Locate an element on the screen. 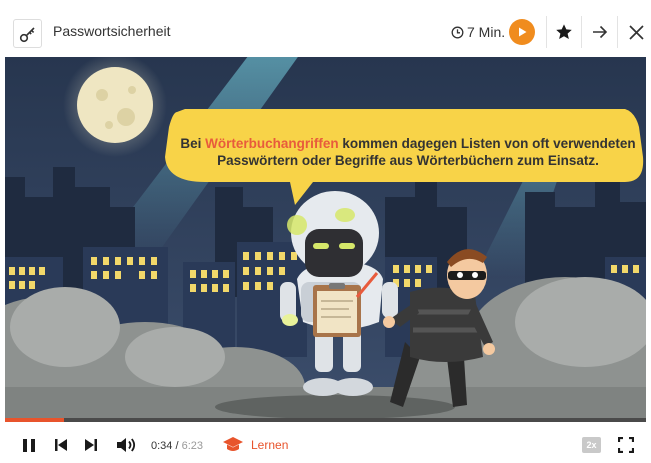  speed-button: 2x is located at coordinates (591, 445).